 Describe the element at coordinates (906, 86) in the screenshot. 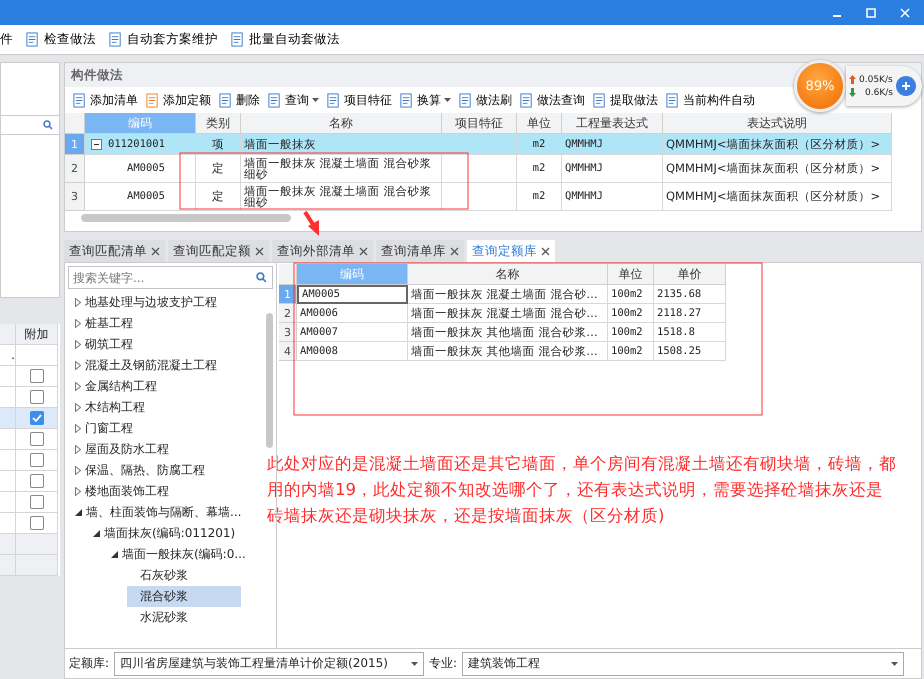

I see `add-button` at that location.